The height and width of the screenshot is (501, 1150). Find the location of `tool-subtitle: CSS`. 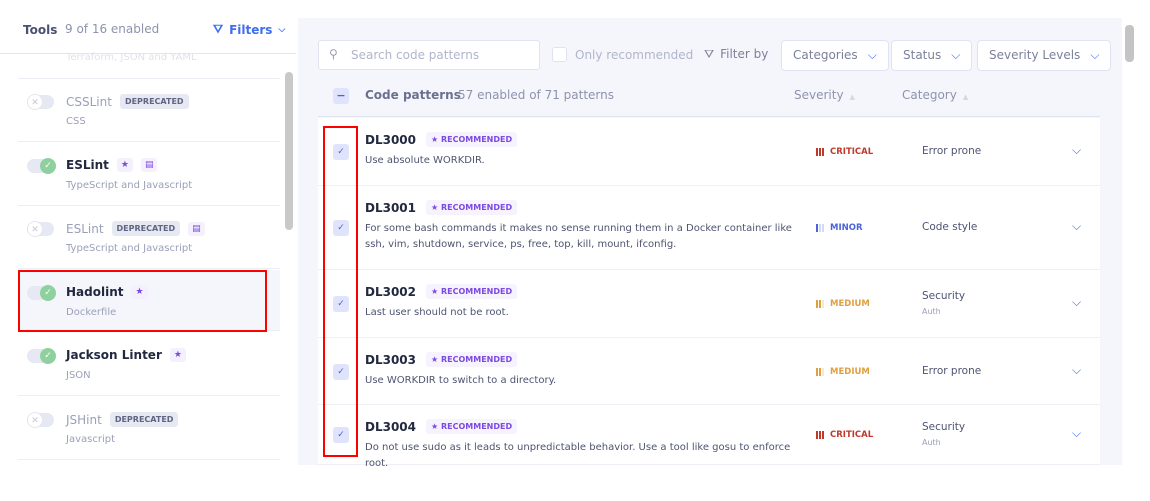

tool-subtitle: CSS is located at coordinates (76, 121).